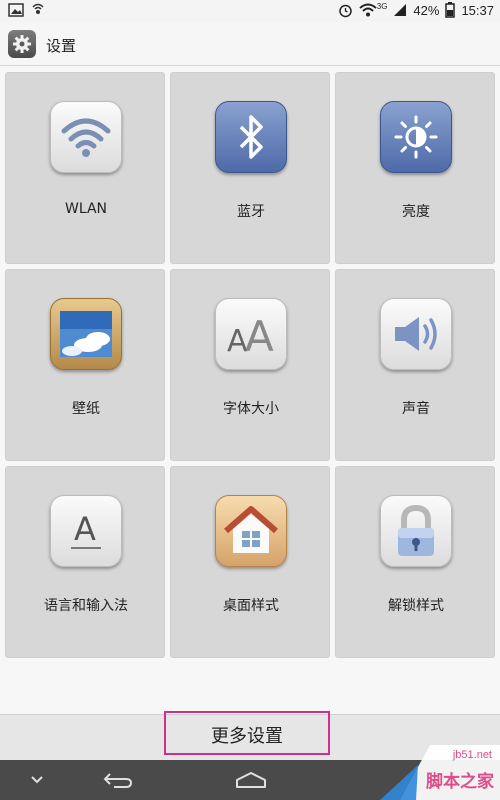  What do you see at coordinates (345, 10) in the screenshot?
I see `alarm-icon` at bounding box center [345, 10].